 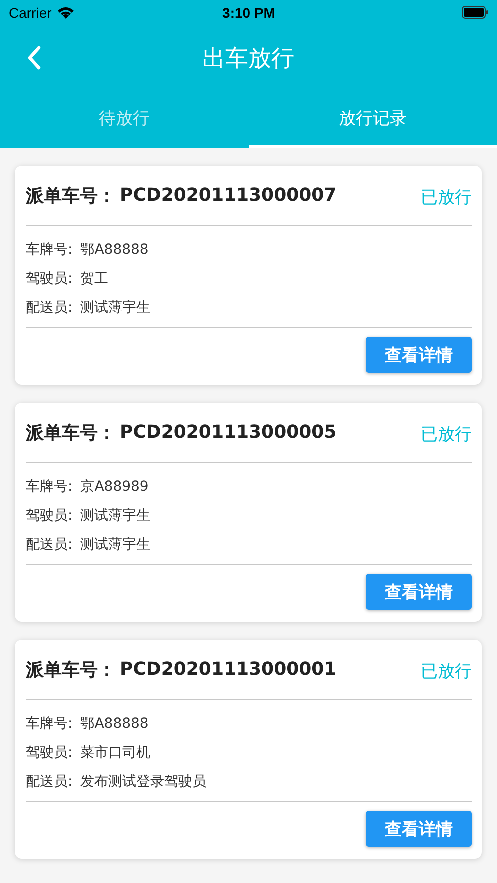 What do you see at coordinates (372, 119) in the screenshot?
I see `tab: 放行记录` at bounding box center [372, 119].